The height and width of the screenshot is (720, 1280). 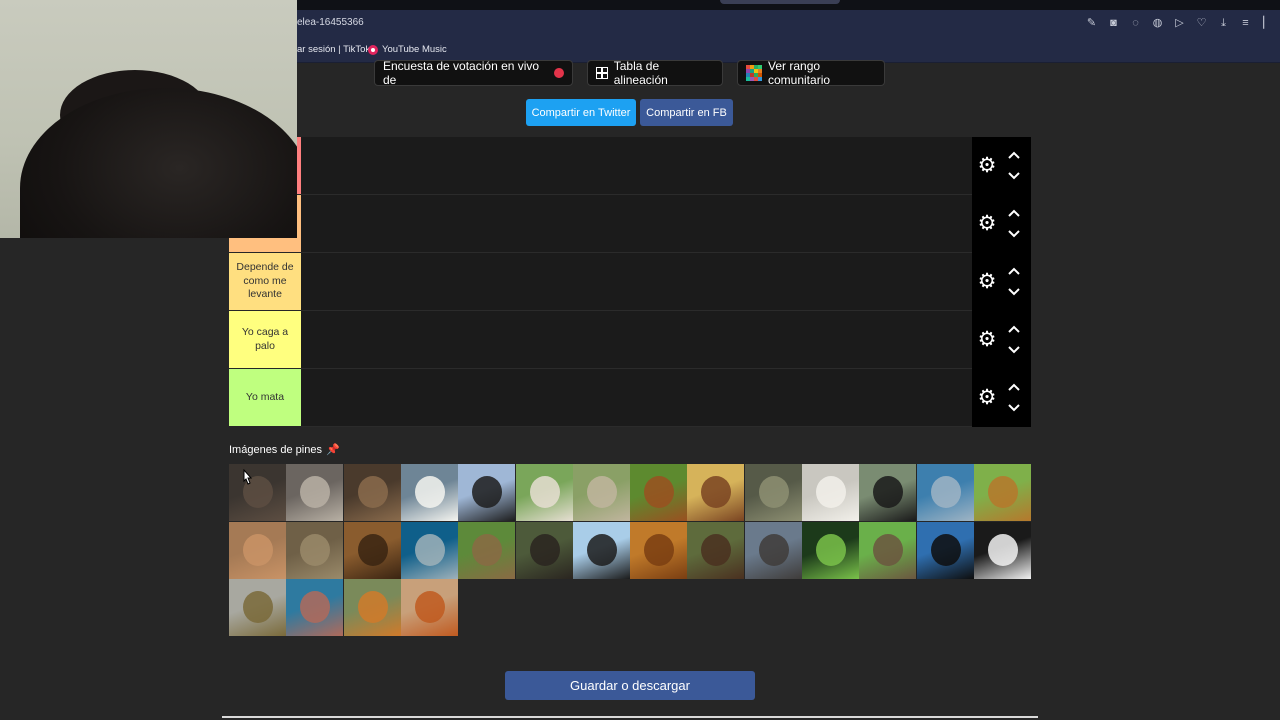 What do you see at coordinates (716, 492) in the screenshot?
I see `pin-image-guinea-pig` at bounding box center [716, 492].